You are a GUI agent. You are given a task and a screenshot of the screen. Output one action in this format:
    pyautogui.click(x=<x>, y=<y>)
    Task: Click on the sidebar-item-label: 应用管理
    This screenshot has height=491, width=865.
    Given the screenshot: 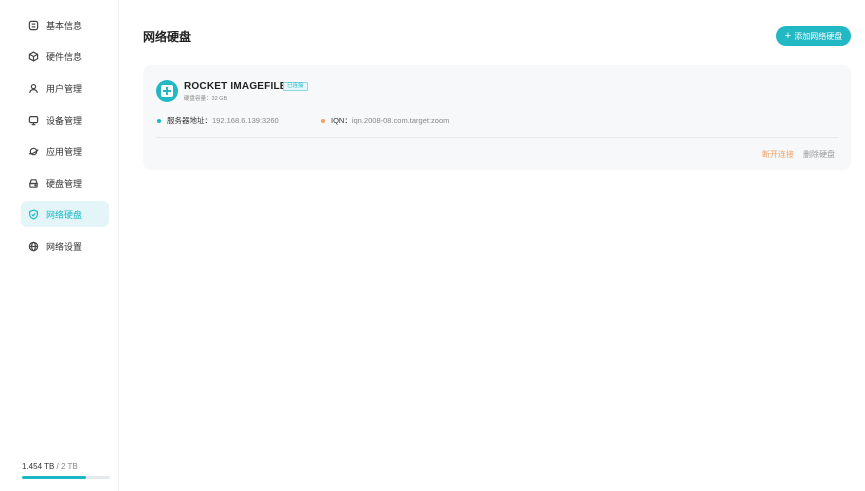 What is the action you would take?
    pyautogui.click(x=64, y=151)
    